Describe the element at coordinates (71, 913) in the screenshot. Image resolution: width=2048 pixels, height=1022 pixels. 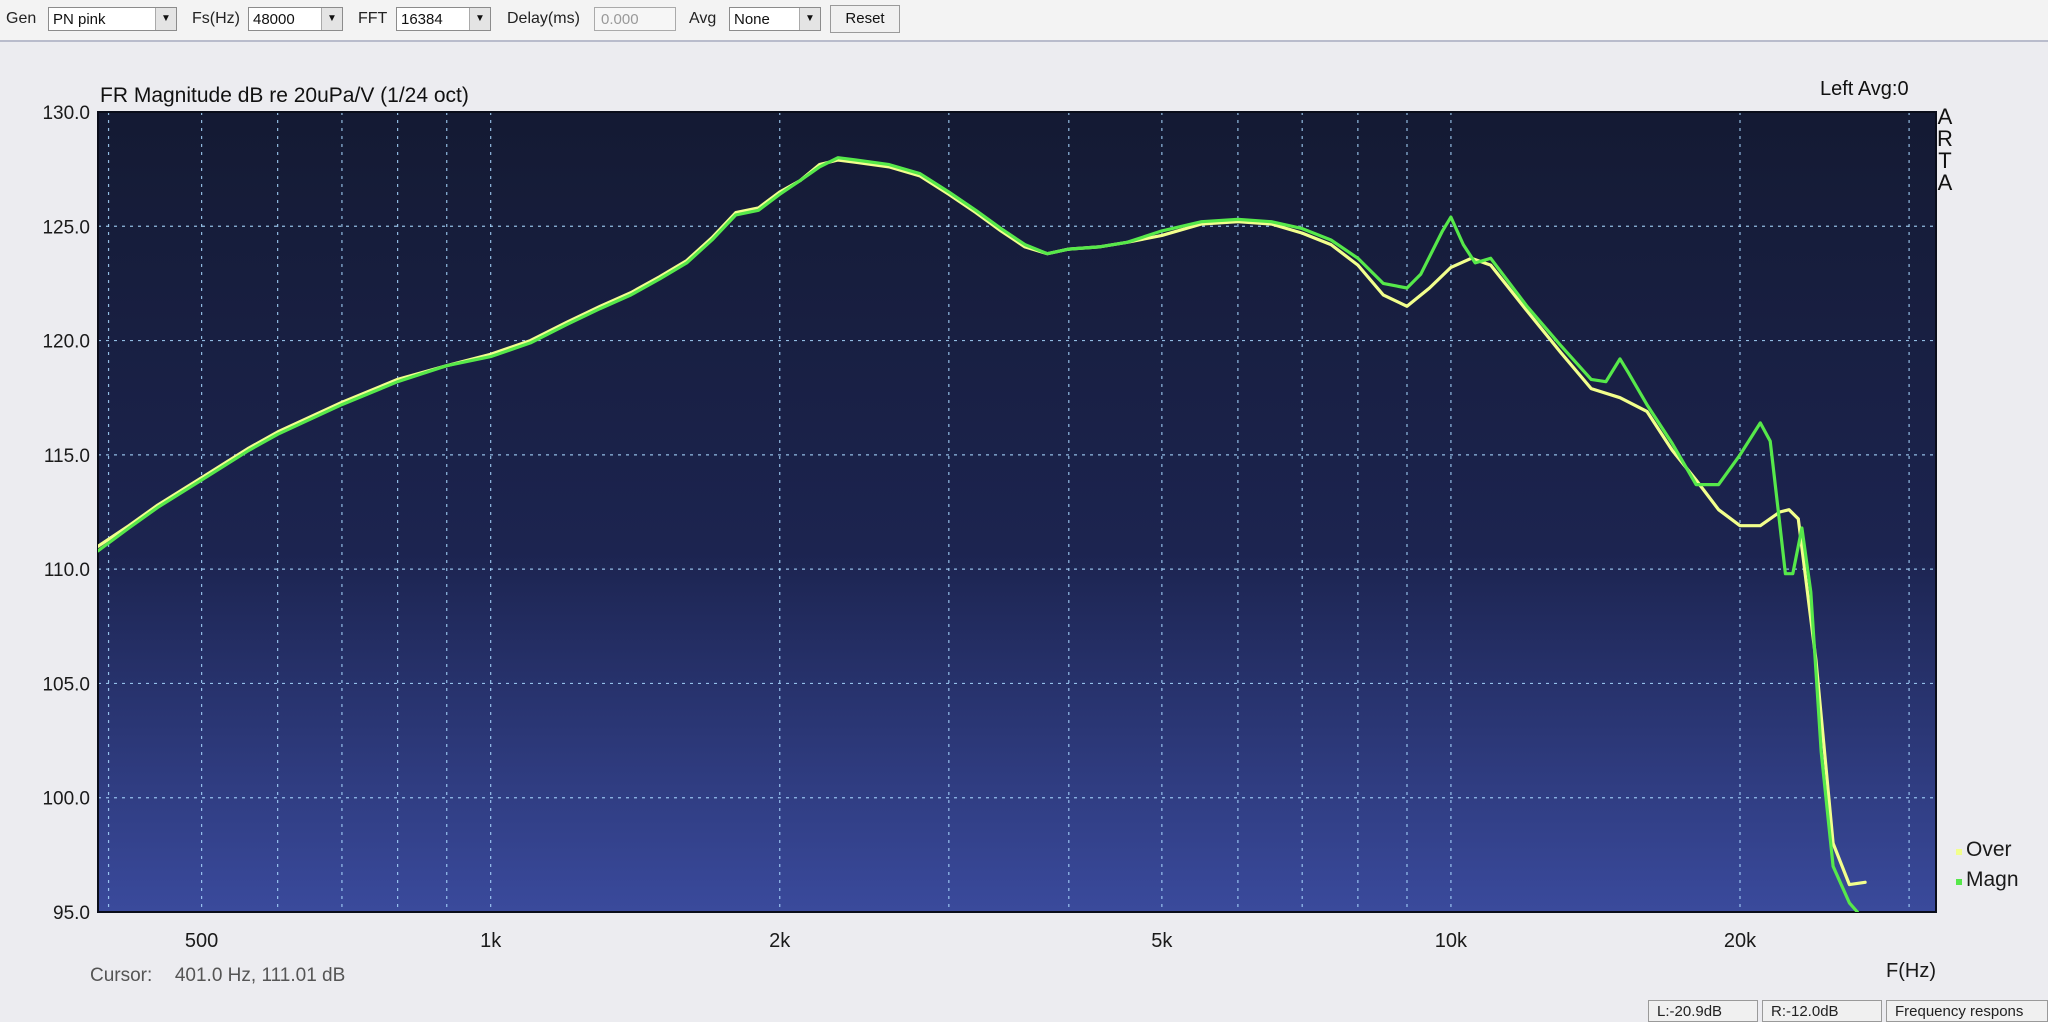
I see `y-tick-label: 95.0` at that location.